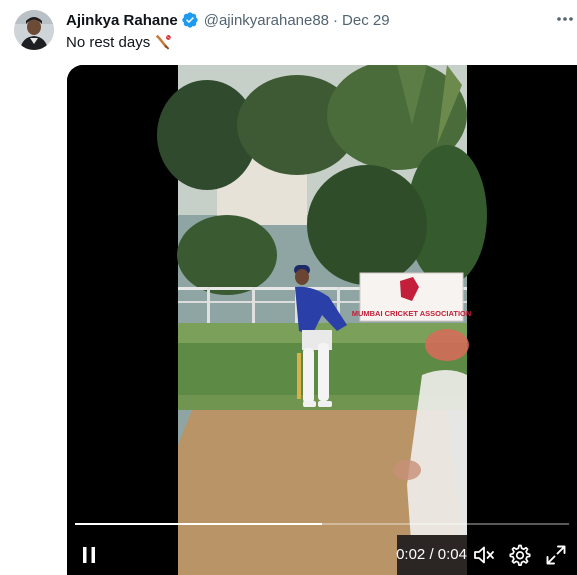 Image resolution: width=577 pixels, height=575 pixels. I want to click on more-dots-icon, so click(565, 19).